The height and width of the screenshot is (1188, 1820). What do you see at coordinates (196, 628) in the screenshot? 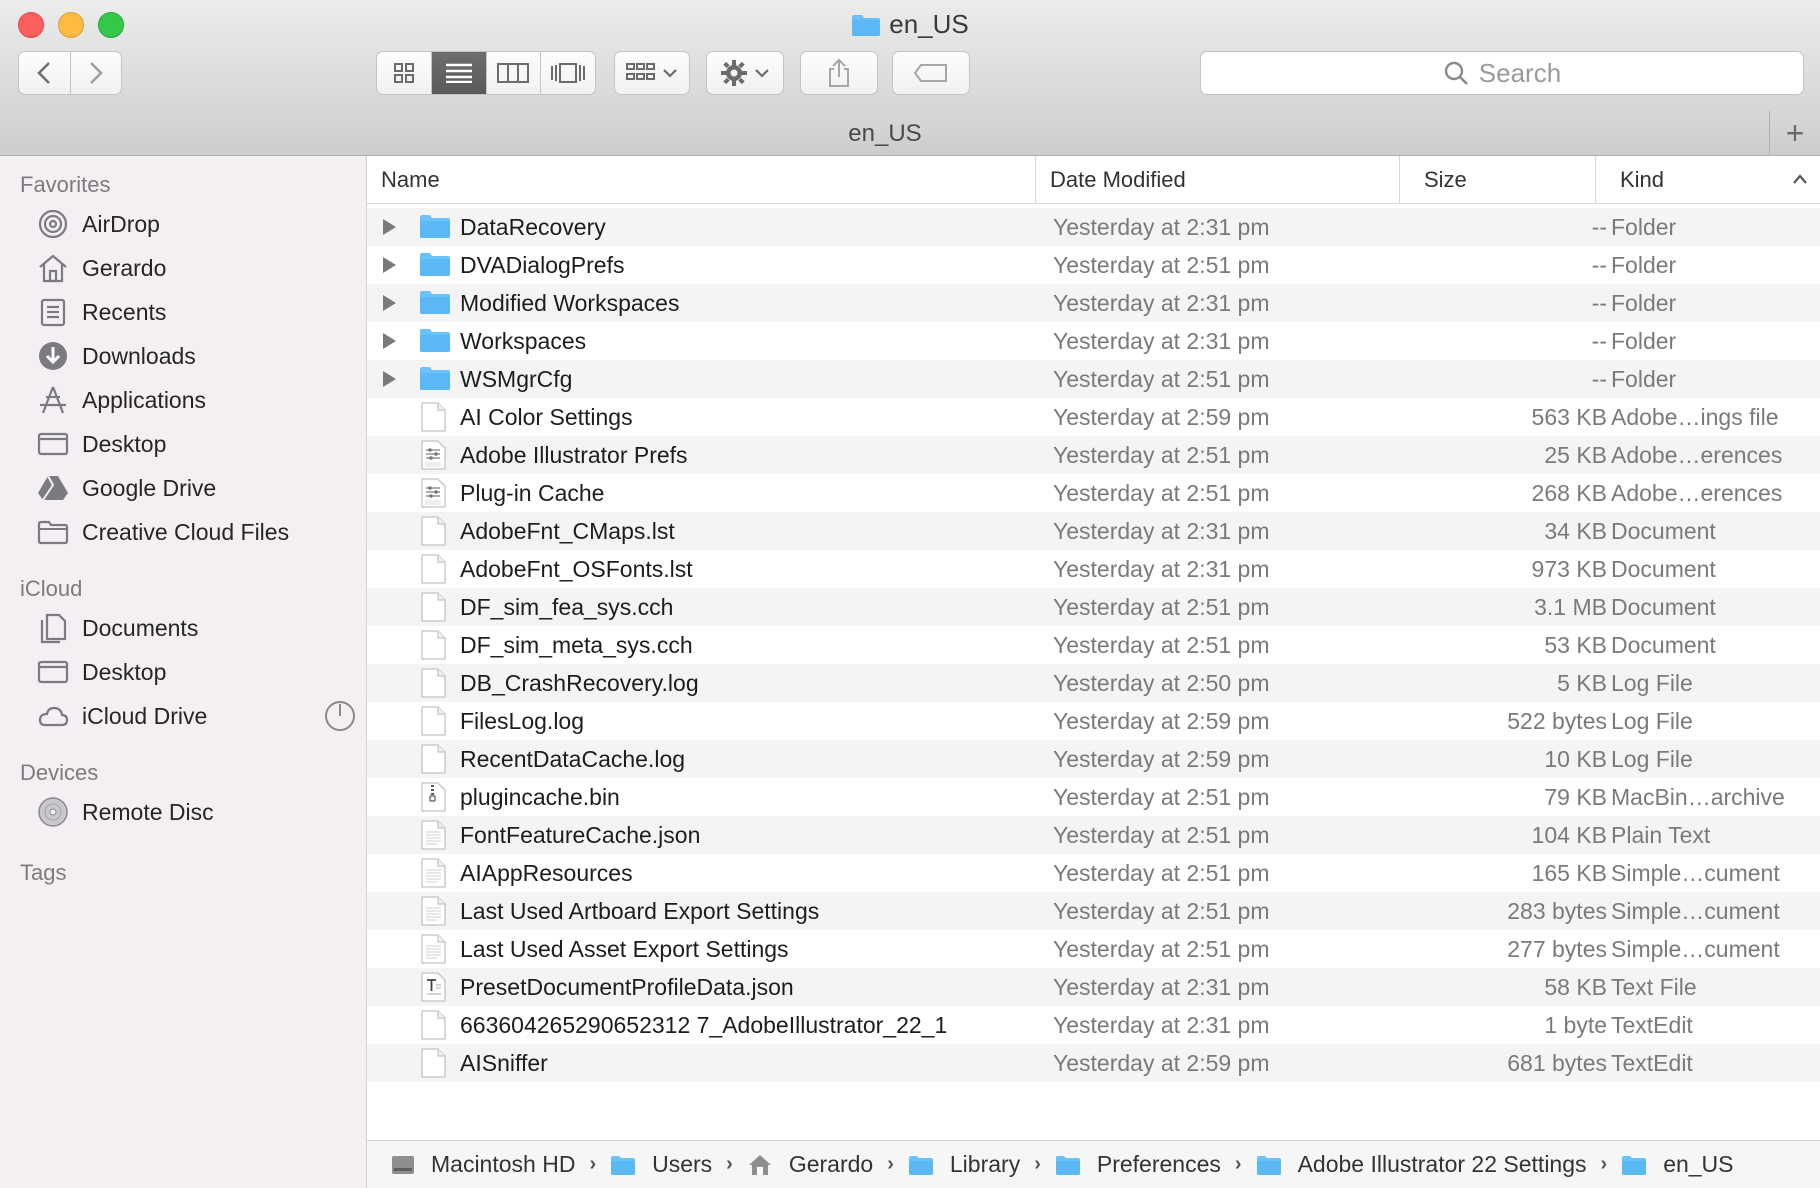
I see `sidebar-item-documents: Documents` at bounding box center [196, 628].